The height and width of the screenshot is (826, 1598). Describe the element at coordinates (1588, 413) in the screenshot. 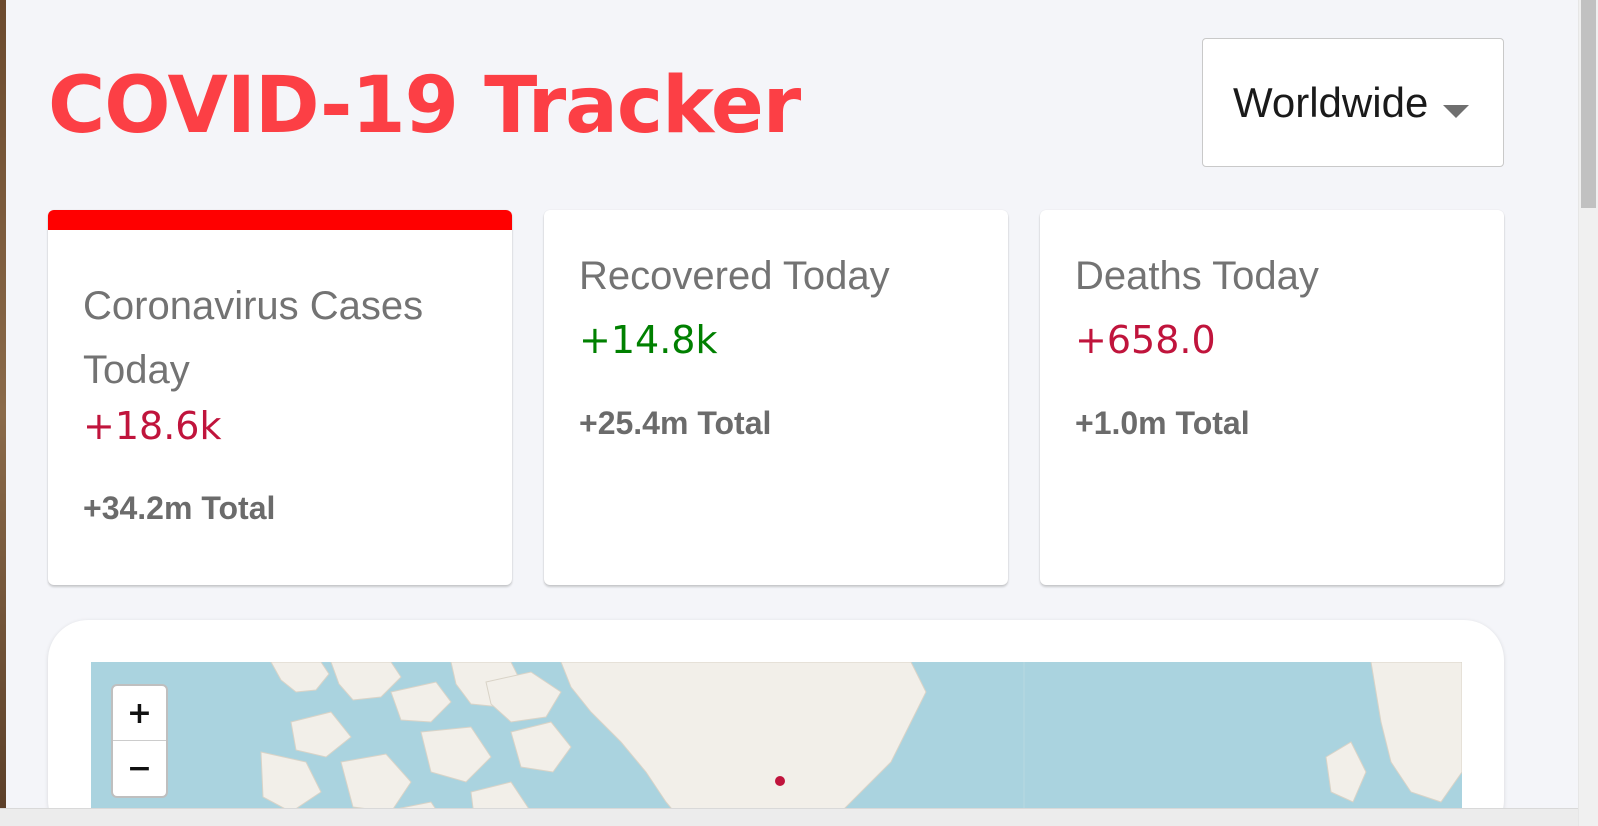

I see `page-scrollbar` at that location.